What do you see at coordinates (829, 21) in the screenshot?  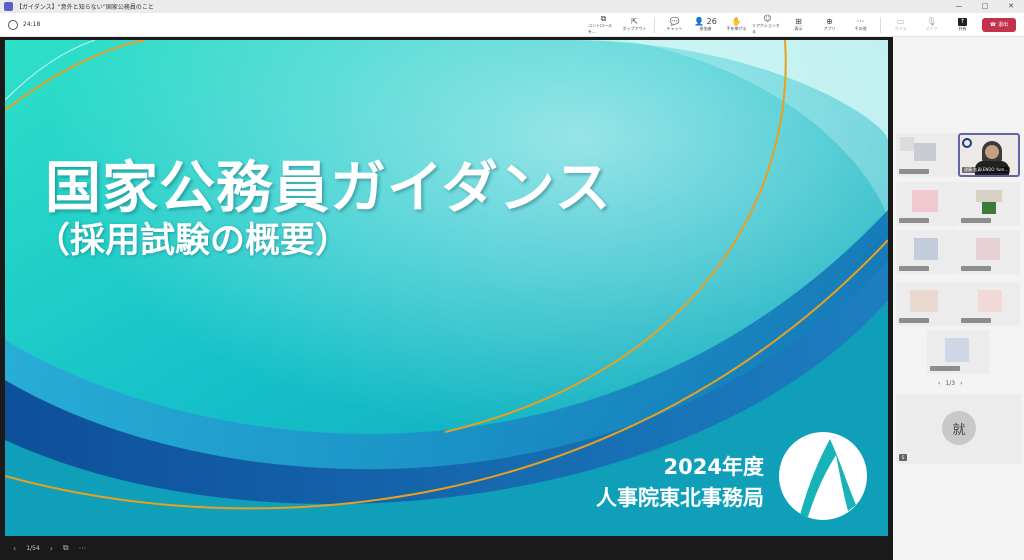 I see `apps-icon: ⊕` at bounding box center [829, 21].